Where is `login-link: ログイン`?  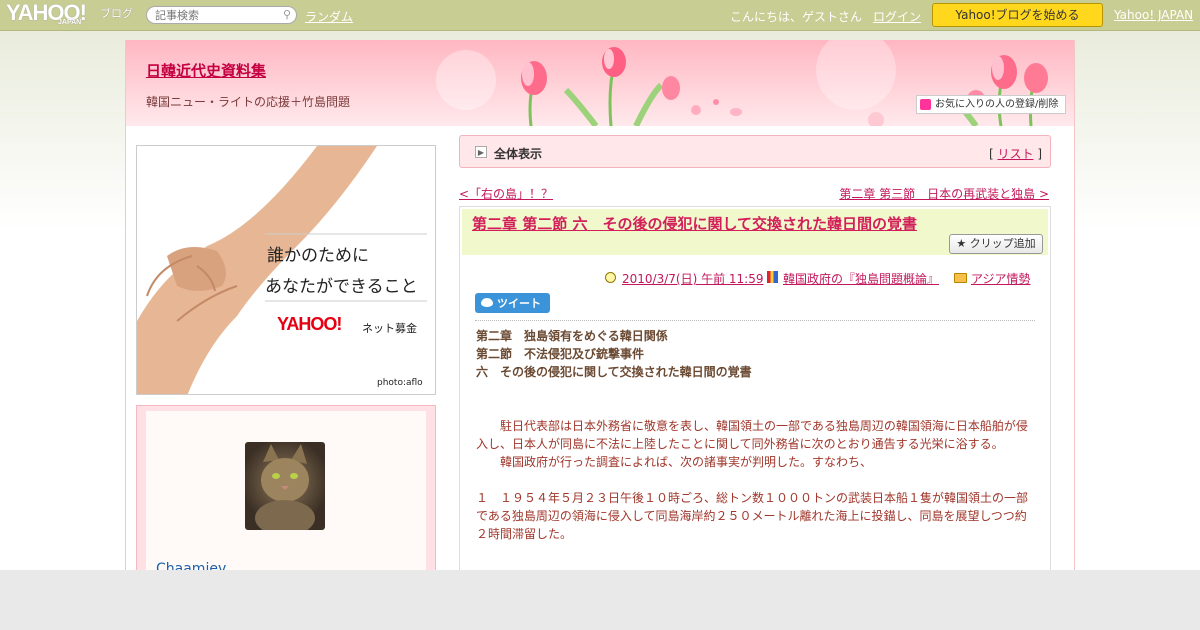 login-link: ログイン is located at coordinates (897, 16).